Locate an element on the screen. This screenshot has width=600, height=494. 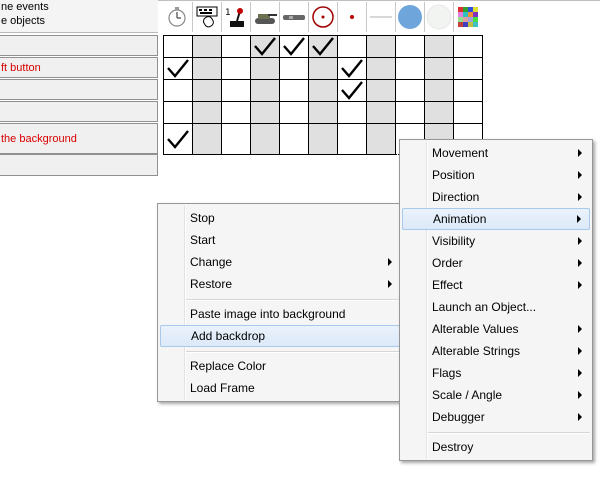
menu-item-change: Change is located at coordinates (280, 262).